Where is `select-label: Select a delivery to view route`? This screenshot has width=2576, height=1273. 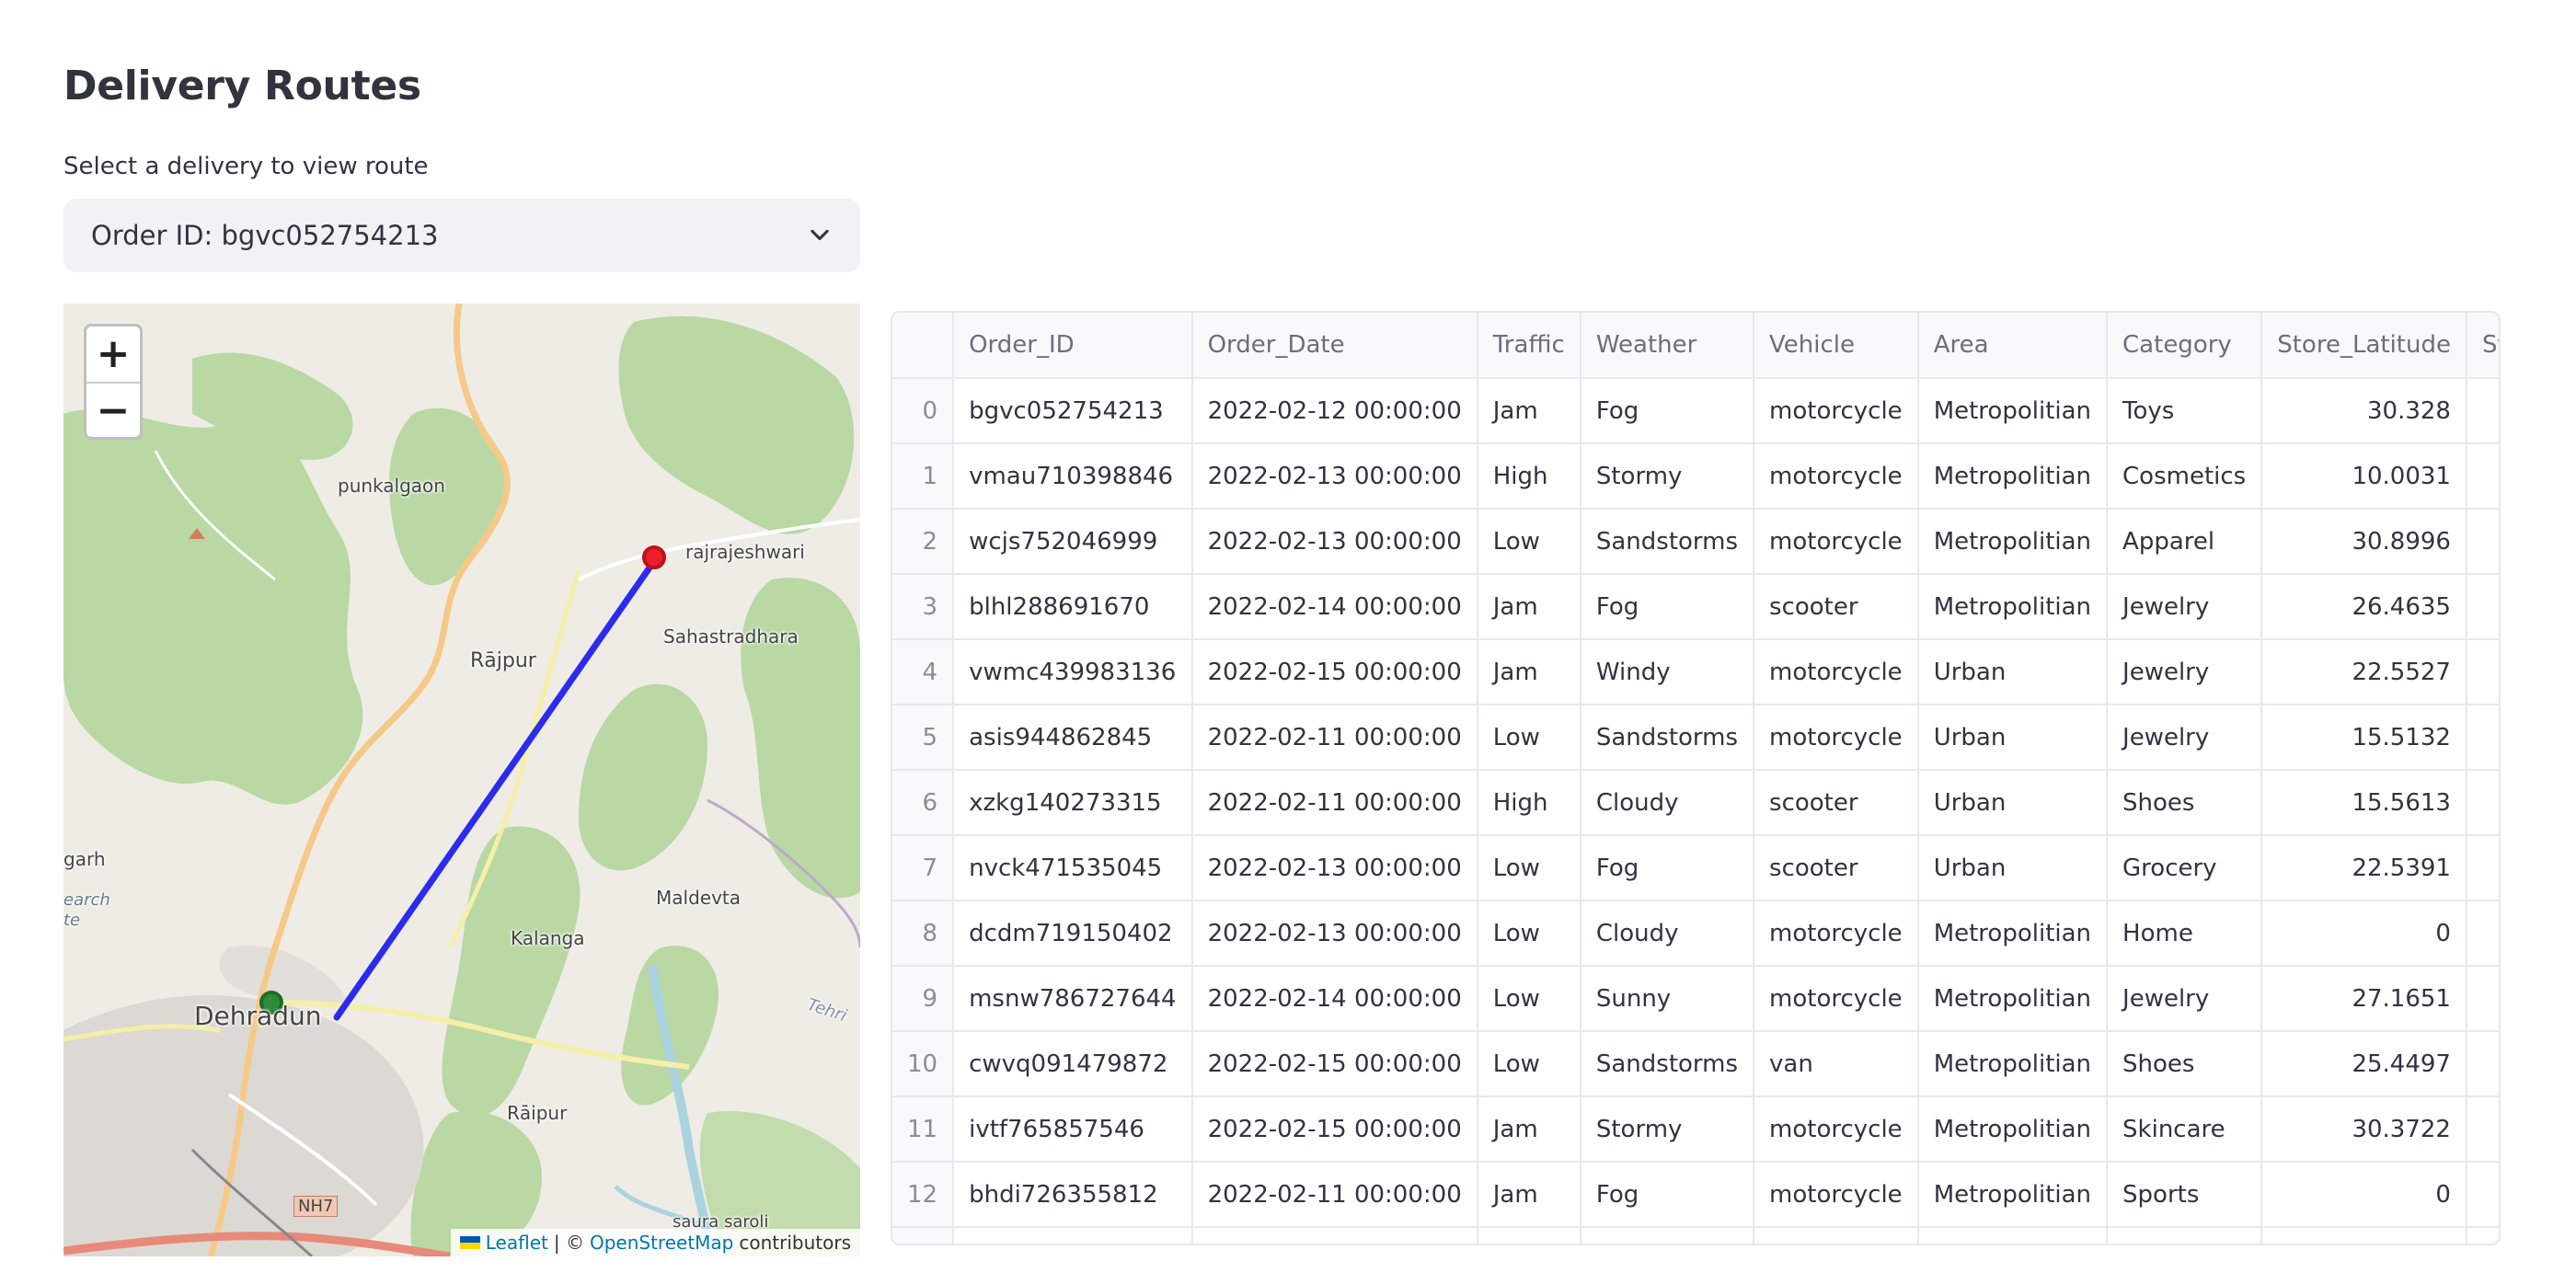
select-label: Select a delivery to view route is located at coordinates (246, 166).